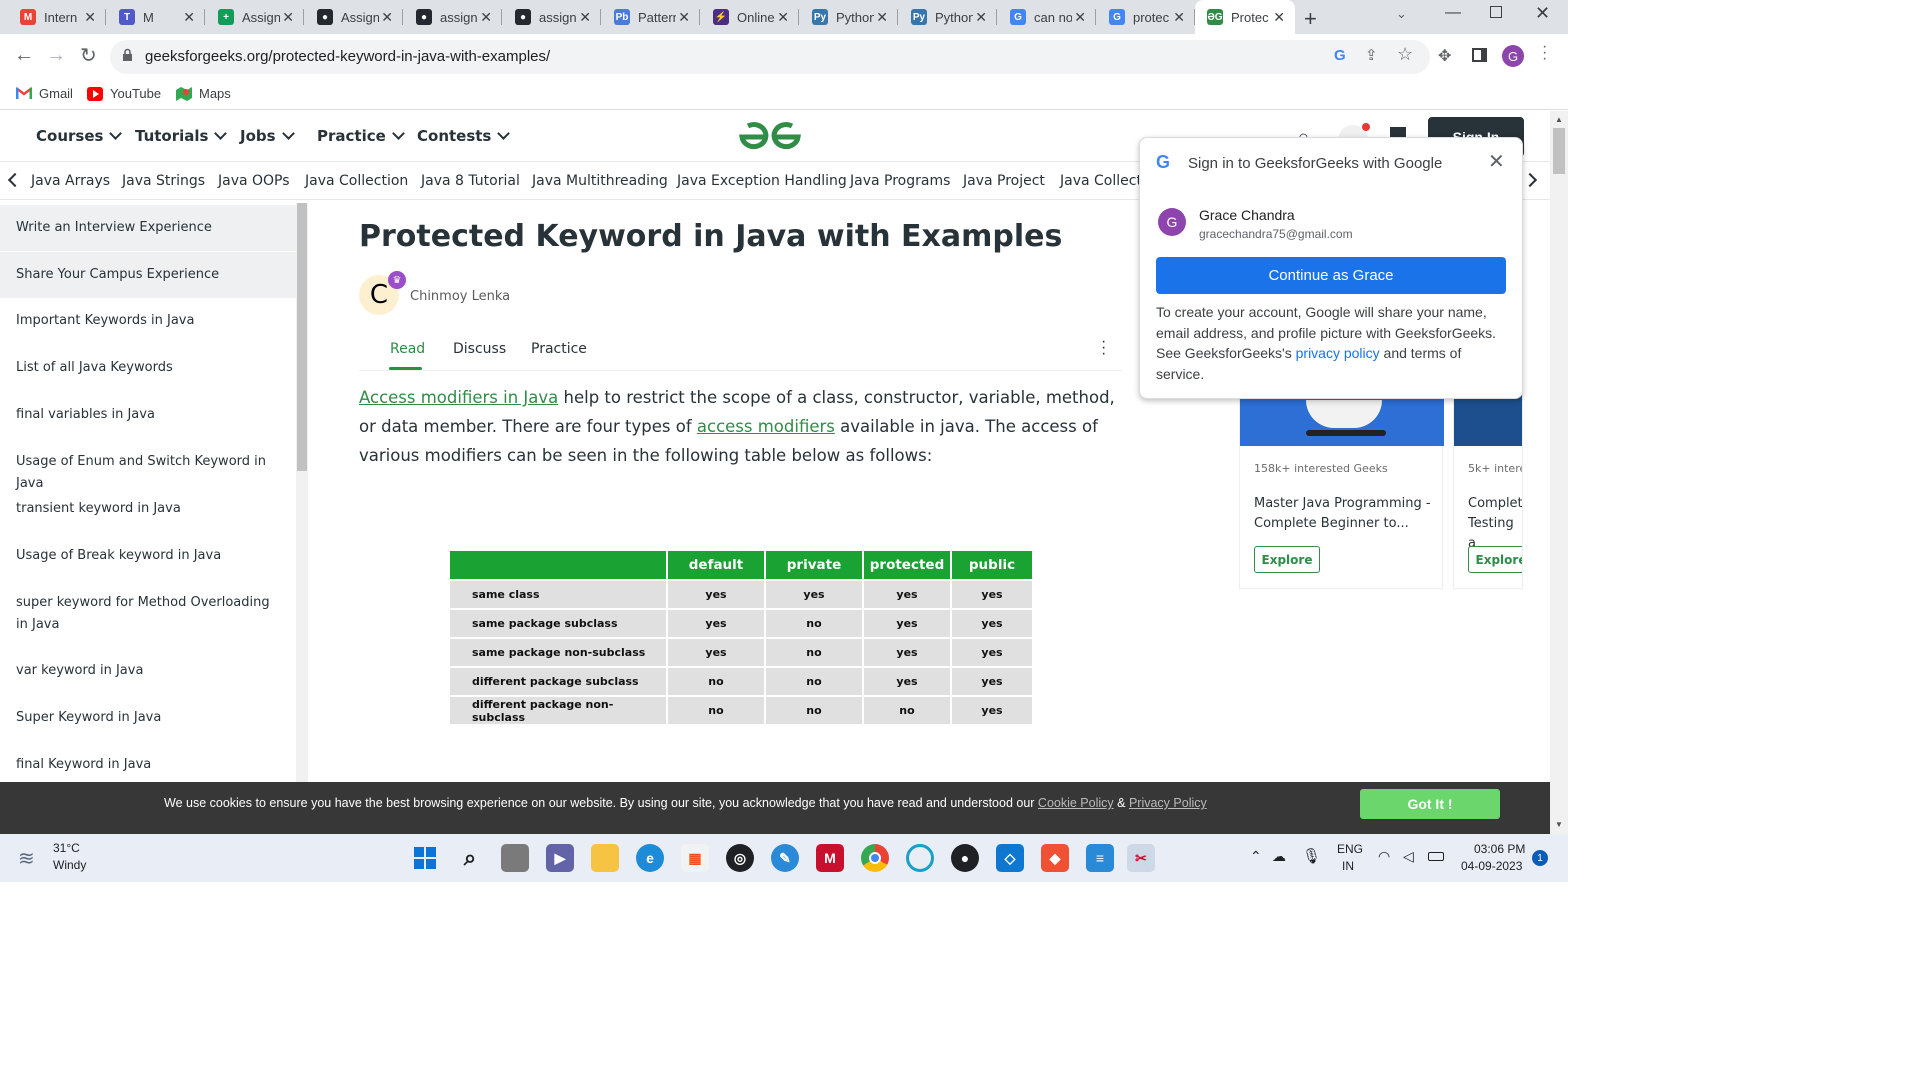 This screenshot has height=1080, width=1920. I want to click on language-in: IN, so click(1348, 866).